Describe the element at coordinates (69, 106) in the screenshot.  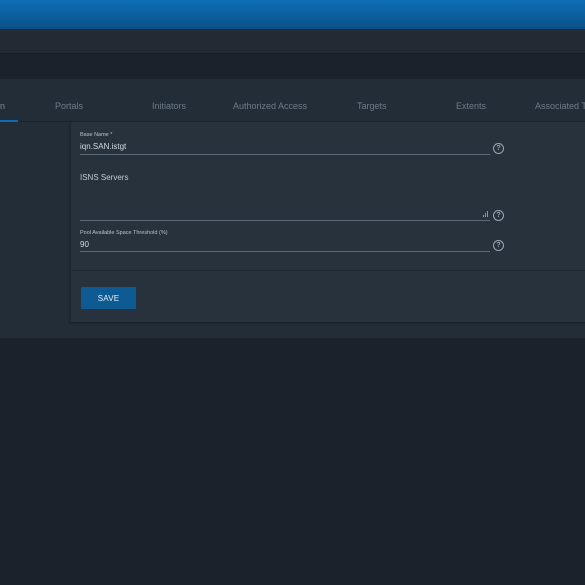
I see `tab-portals: Portals` at that location.